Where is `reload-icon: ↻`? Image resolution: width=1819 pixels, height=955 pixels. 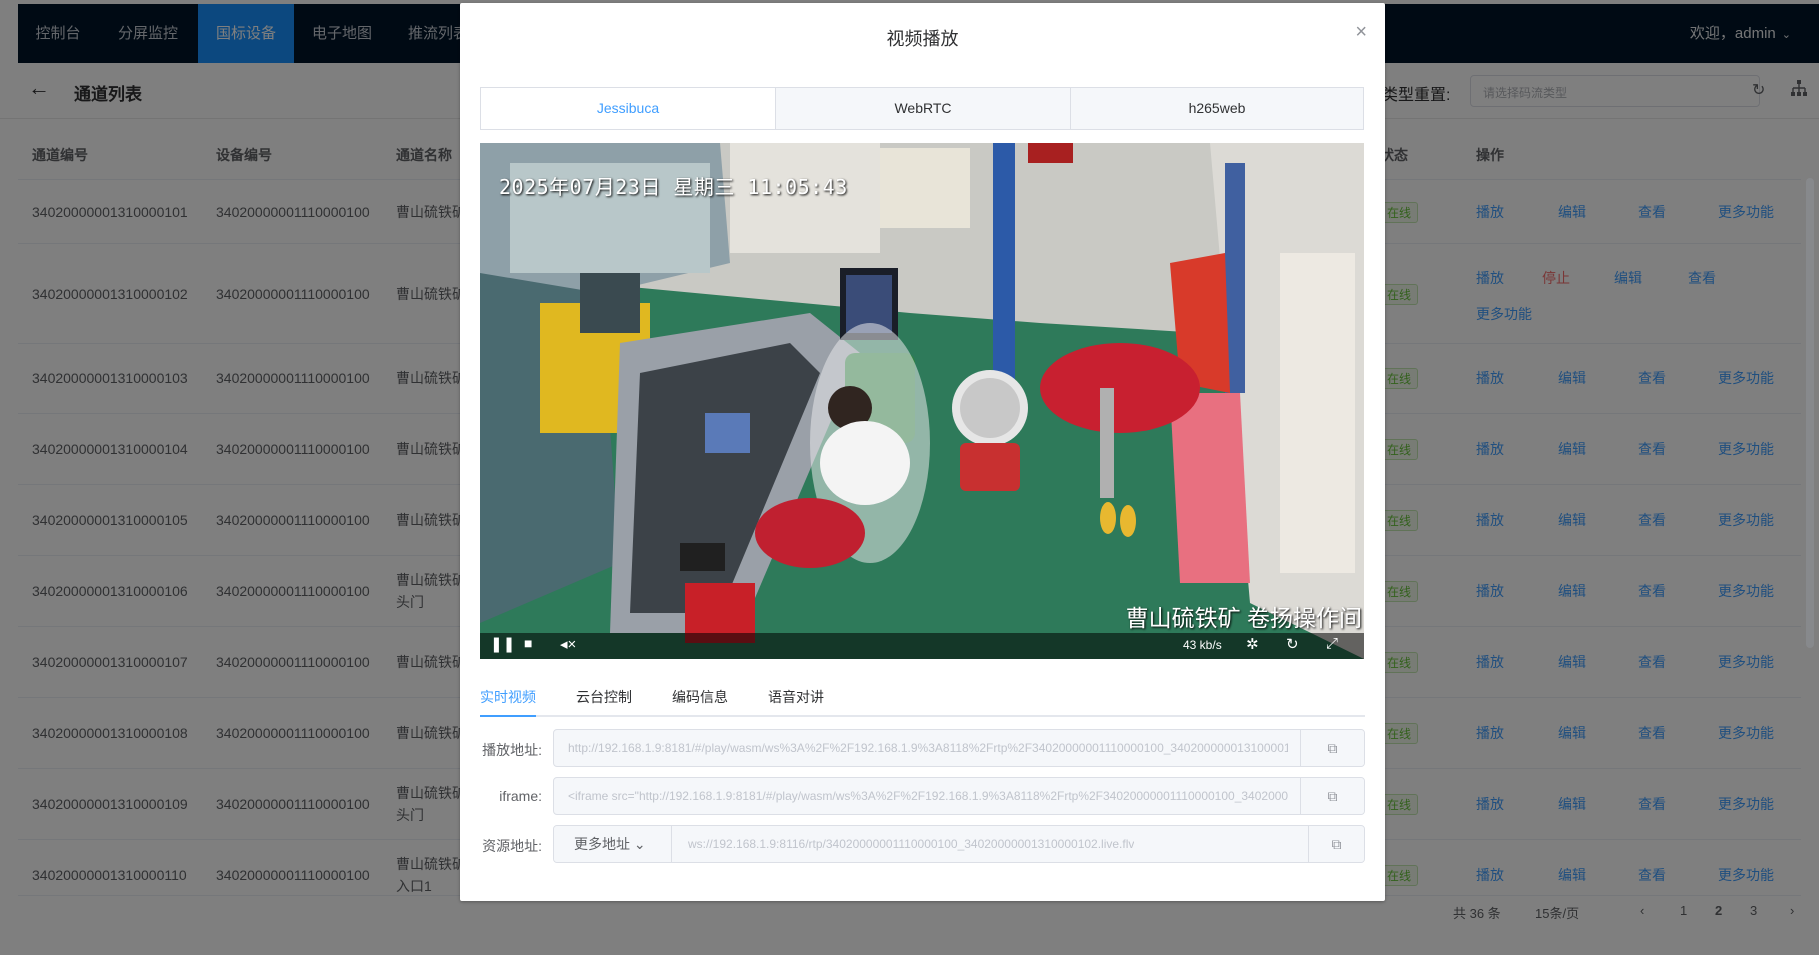
reload-icon: ↻ is located at coordinates (1292, 644).